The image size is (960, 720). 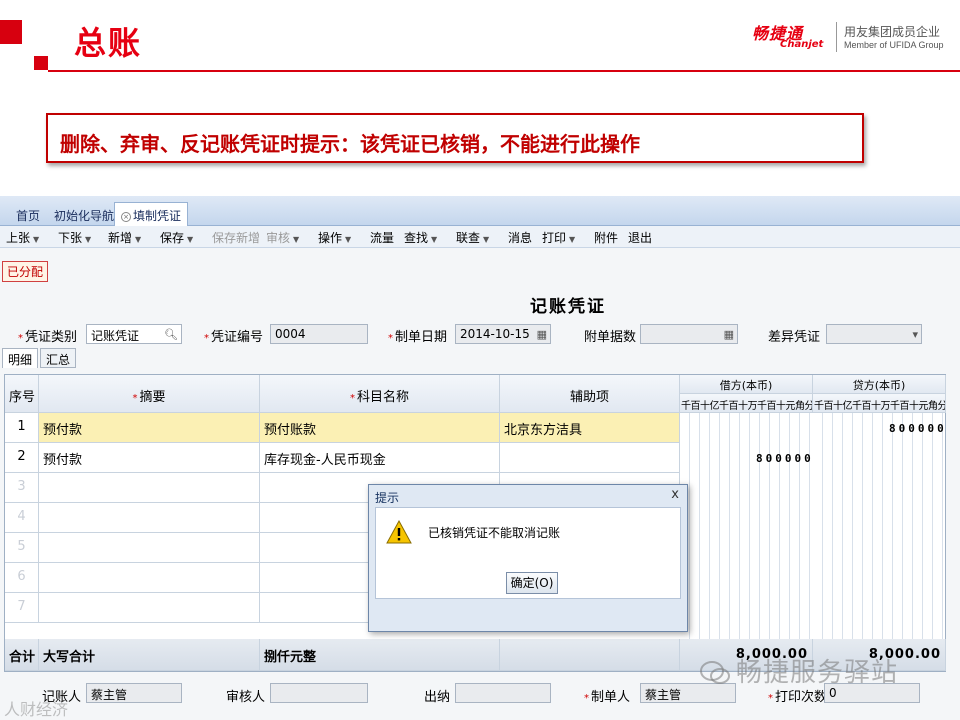 I want to click on total-caps-value: 捌仟元整, so click(x=380, y=655).